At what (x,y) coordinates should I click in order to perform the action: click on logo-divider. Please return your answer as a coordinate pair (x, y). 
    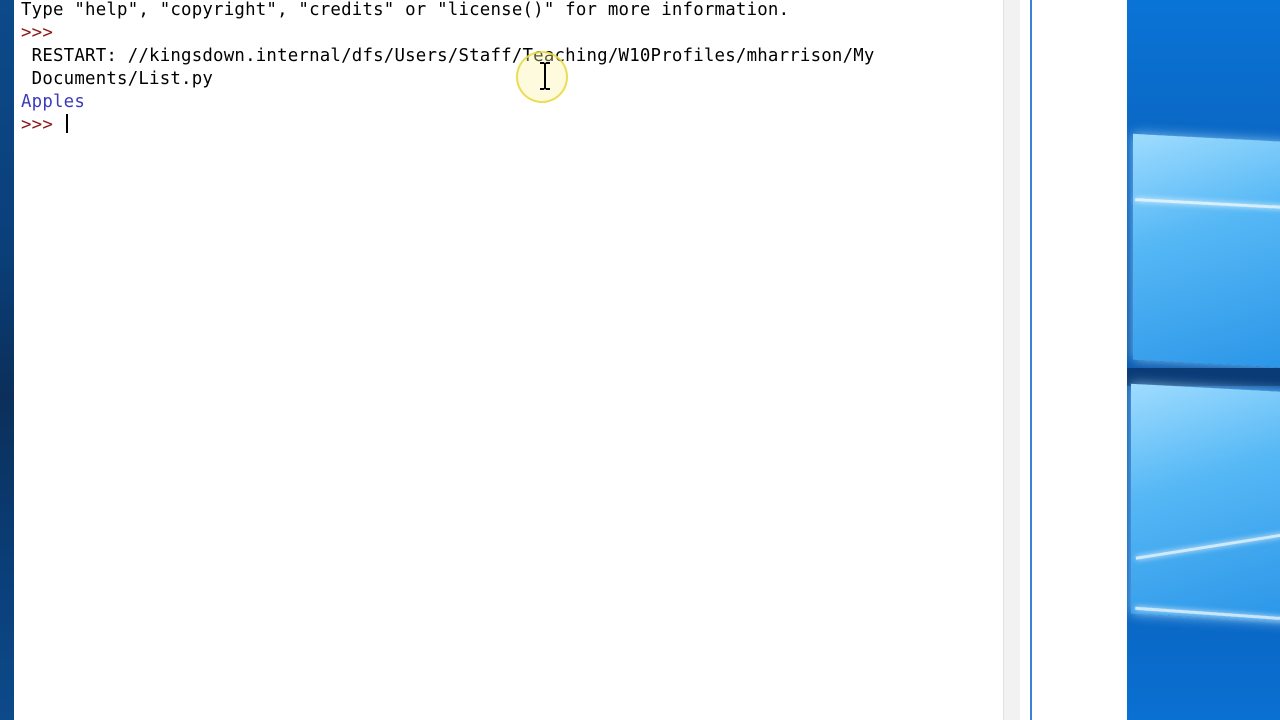
    Looking at the image, I should click on (1203, 377).